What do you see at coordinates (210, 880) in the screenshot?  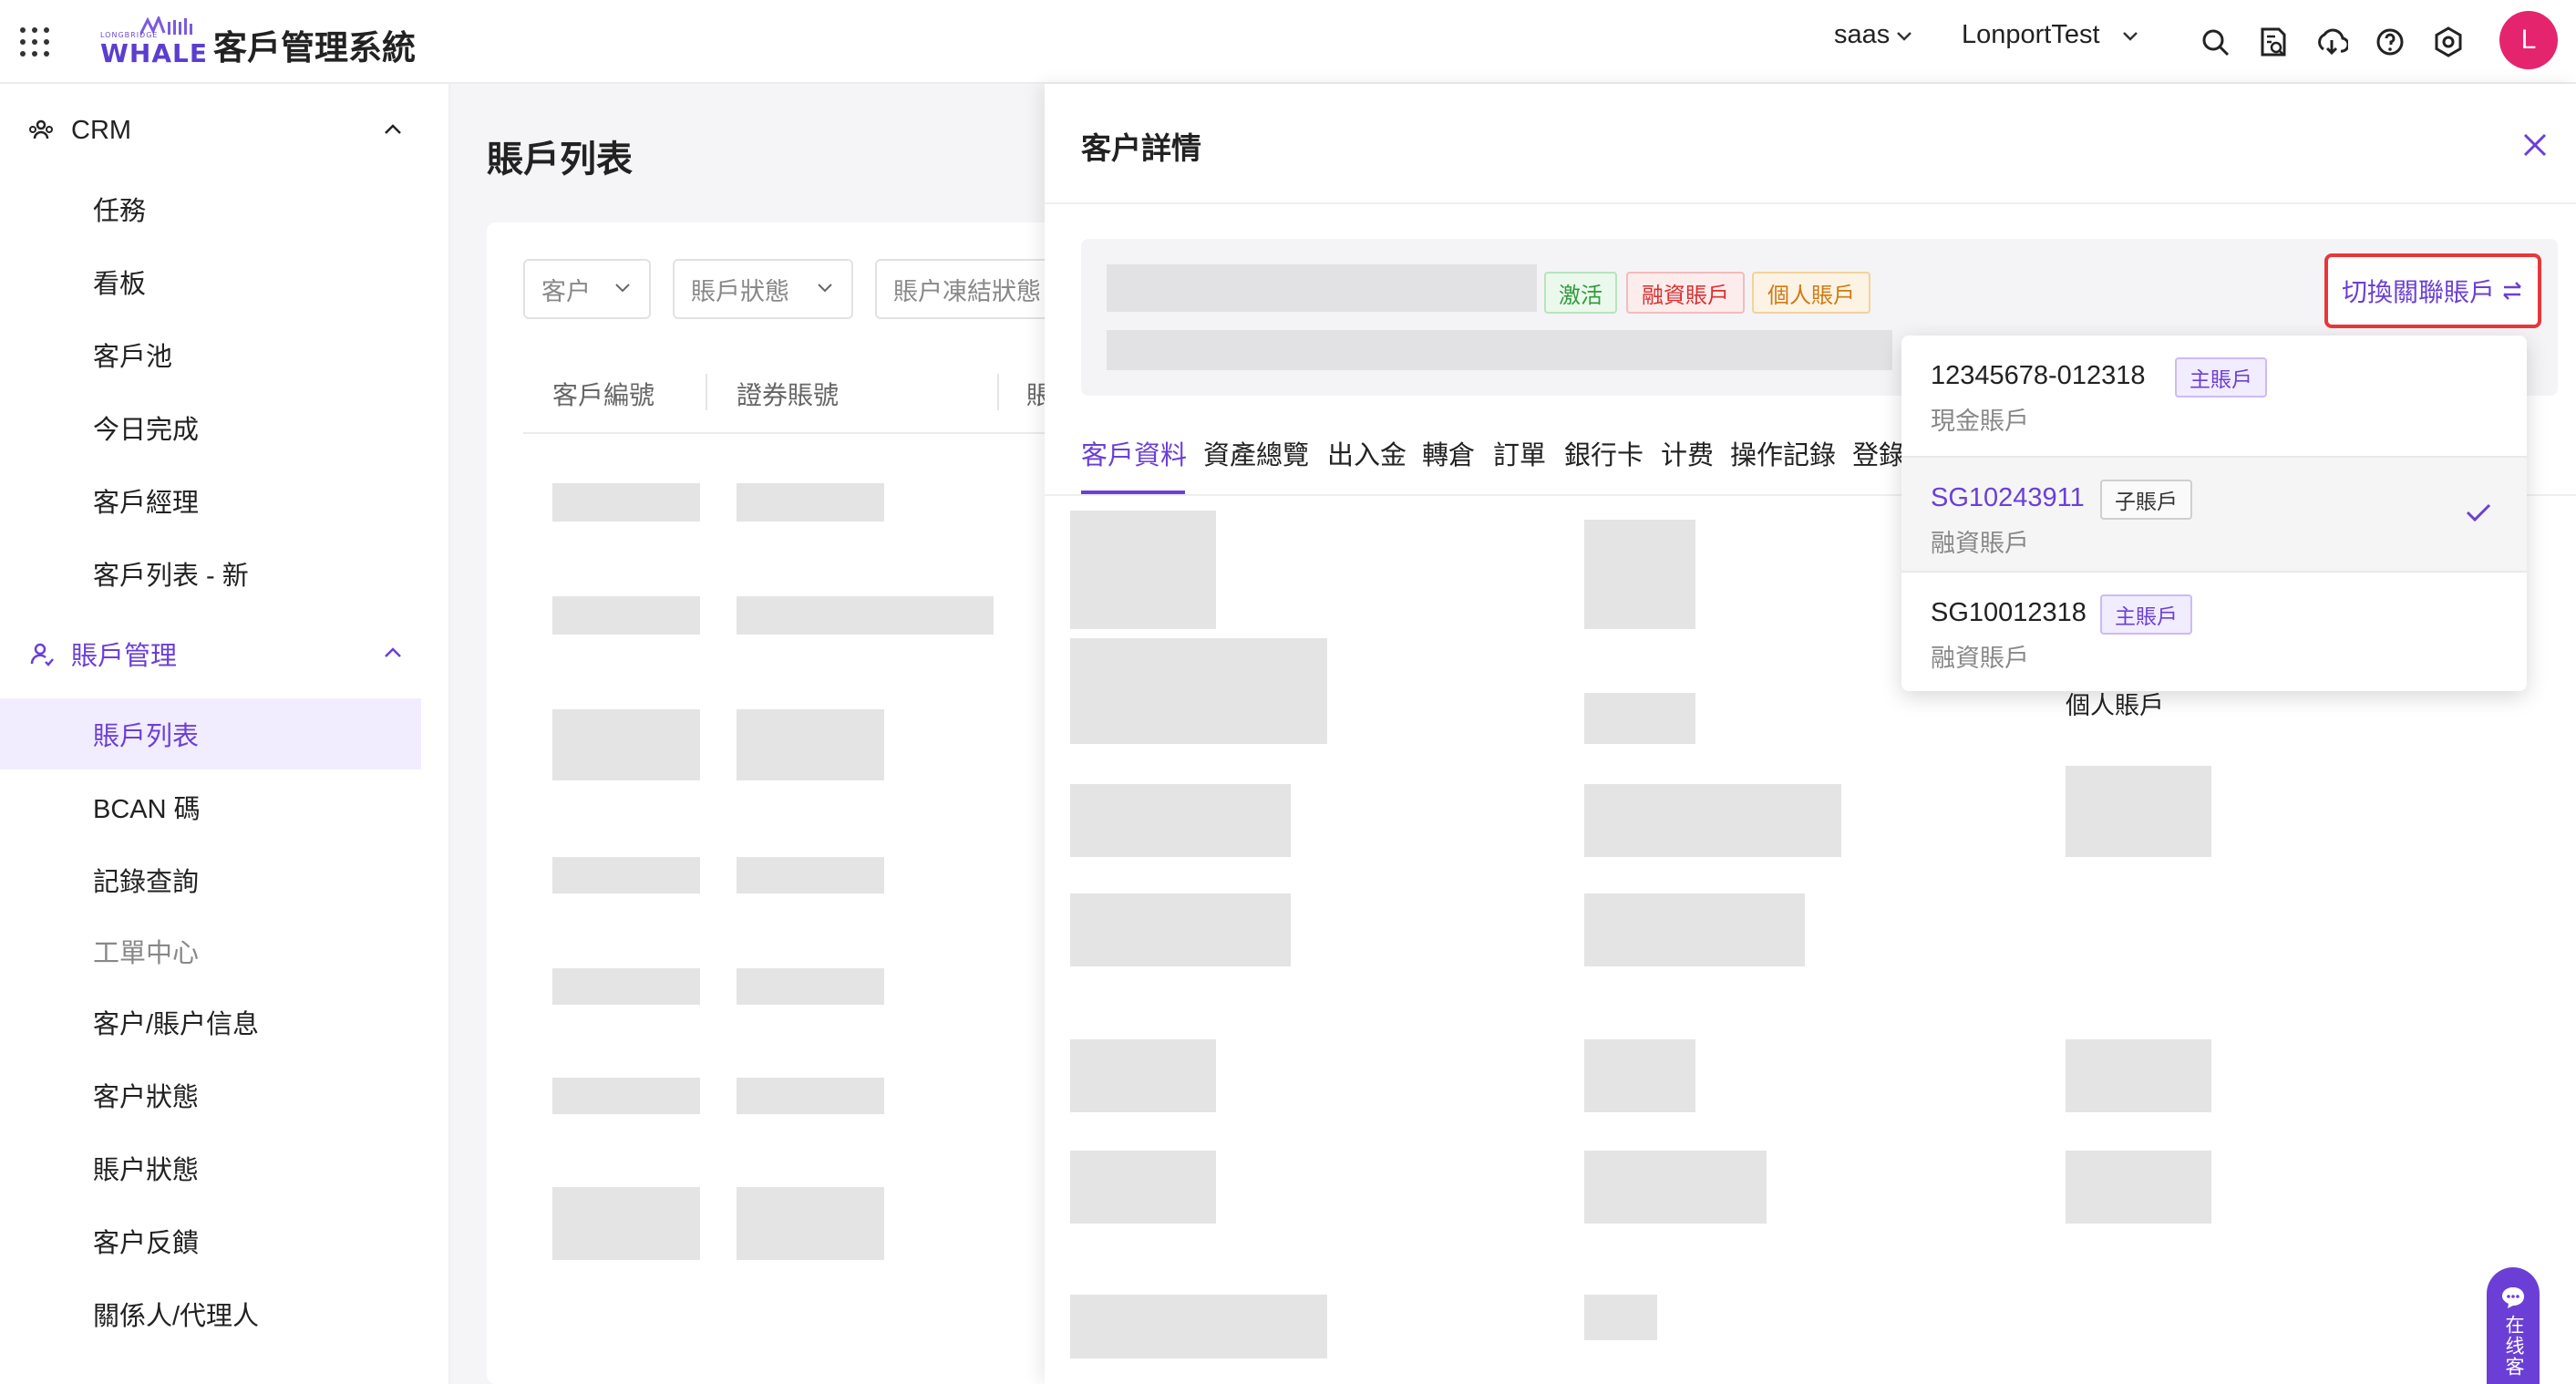 I see `sidebar-item-record-query: 記錄查詢` at bounding box center [210, 880].